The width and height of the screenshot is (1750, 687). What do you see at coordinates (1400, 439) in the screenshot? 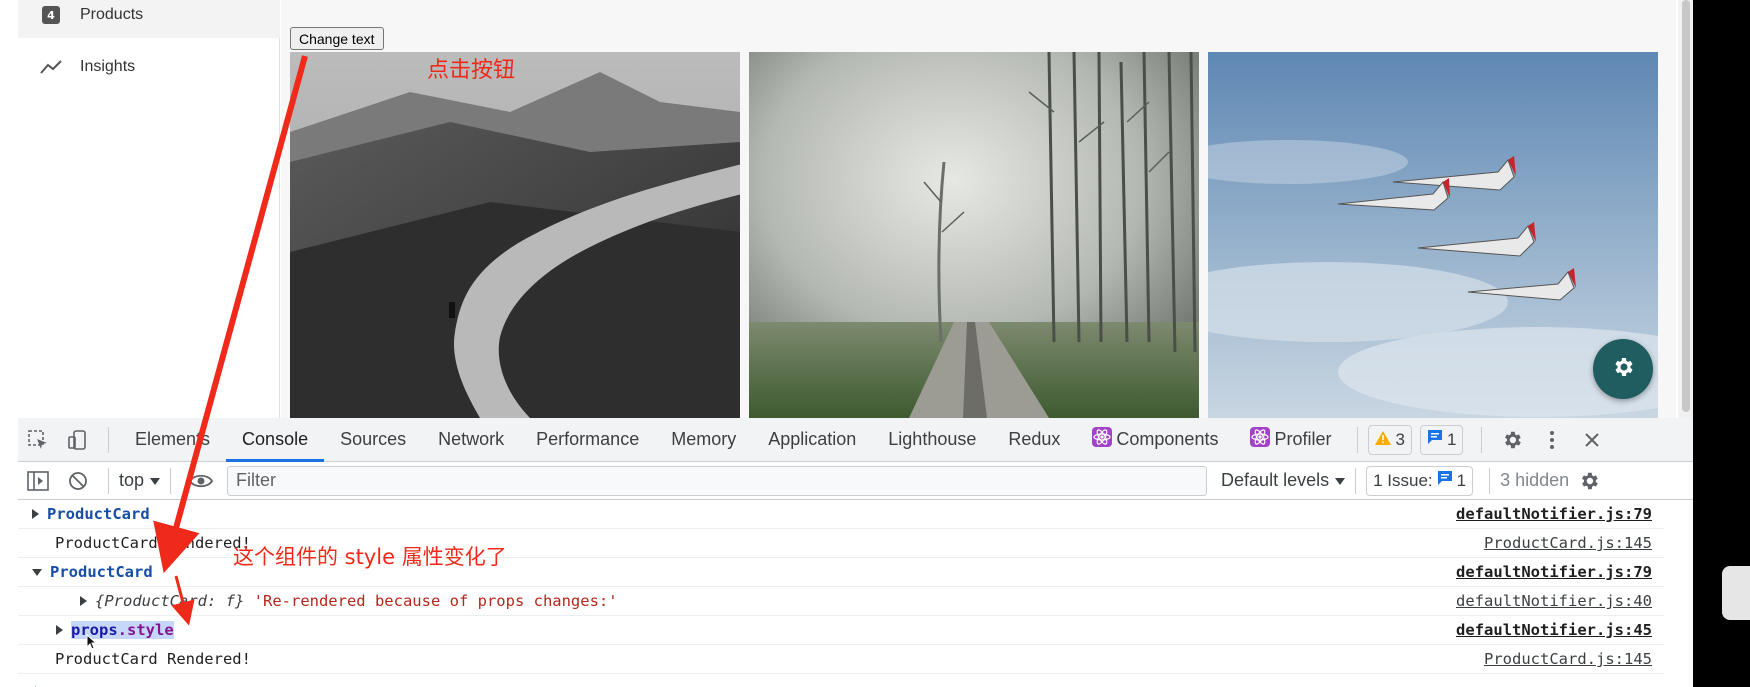
I see `warnings-count: 3` at bounding box center [1400, 439].